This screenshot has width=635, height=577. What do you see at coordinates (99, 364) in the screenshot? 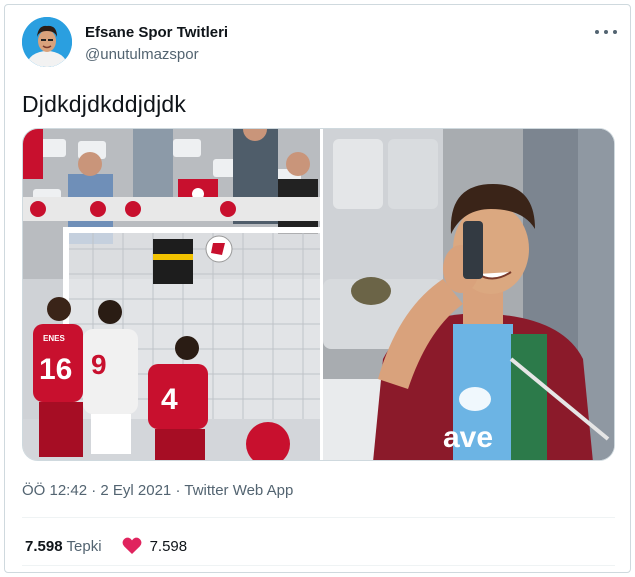
I see `jersey-number-9: 9` at bounding box center [99, 364].